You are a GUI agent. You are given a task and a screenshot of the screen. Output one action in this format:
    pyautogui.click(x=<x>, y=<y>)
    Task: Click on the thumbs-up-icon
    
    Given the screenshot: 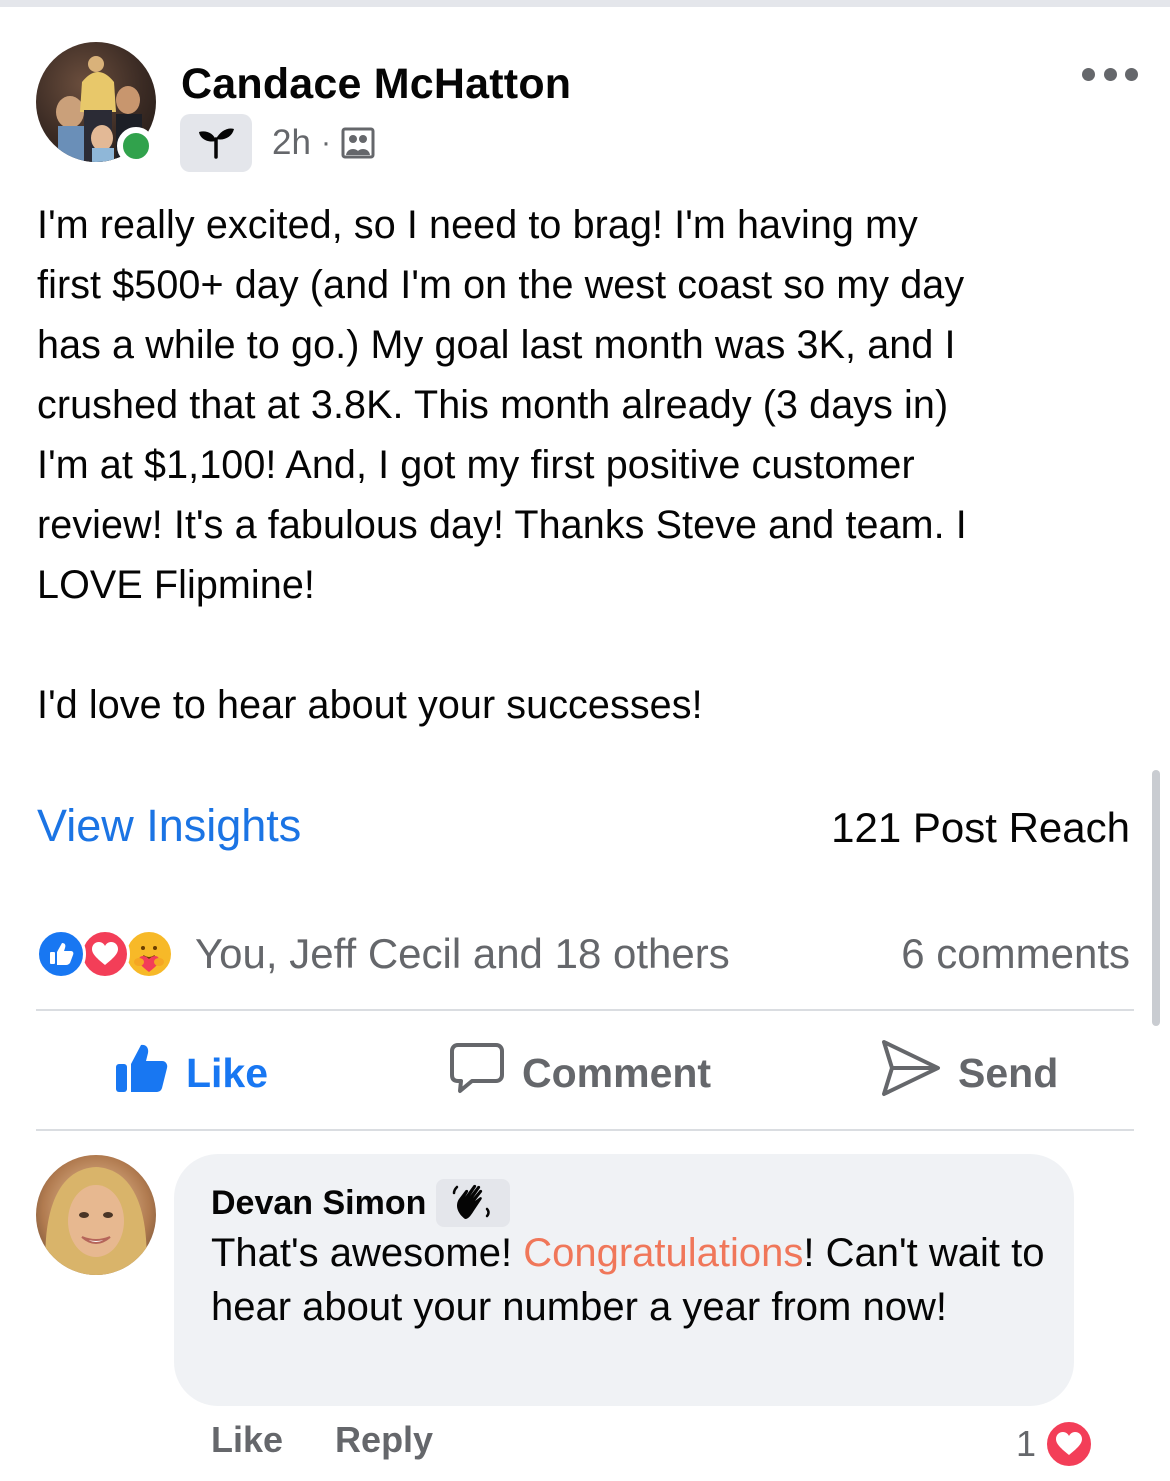 What is the action you would take?
    pyautogui.click(x=142, y=1073)
    